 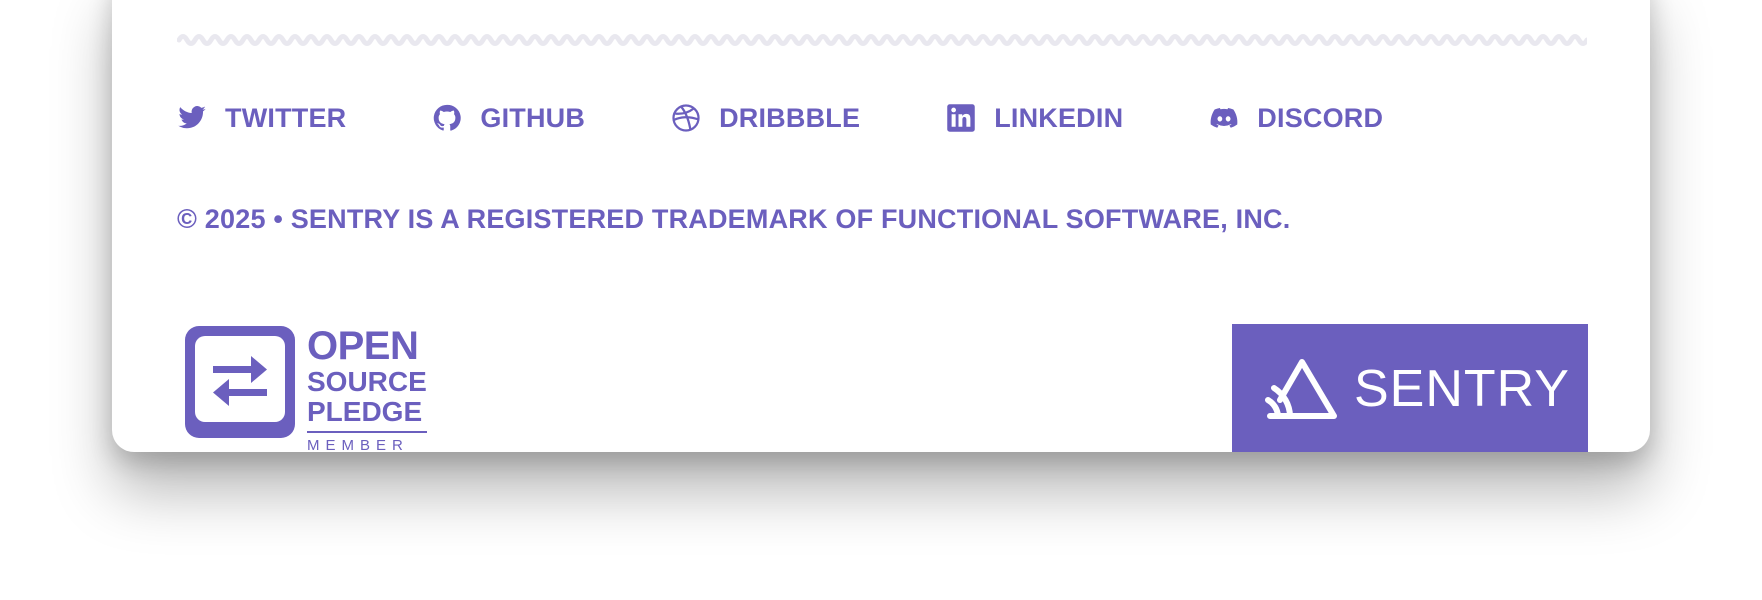 What do you see at coordinates (367, 381) in the screenshot?
I see `osp-line-source: SOURCE` at bounding box center [367, 381].